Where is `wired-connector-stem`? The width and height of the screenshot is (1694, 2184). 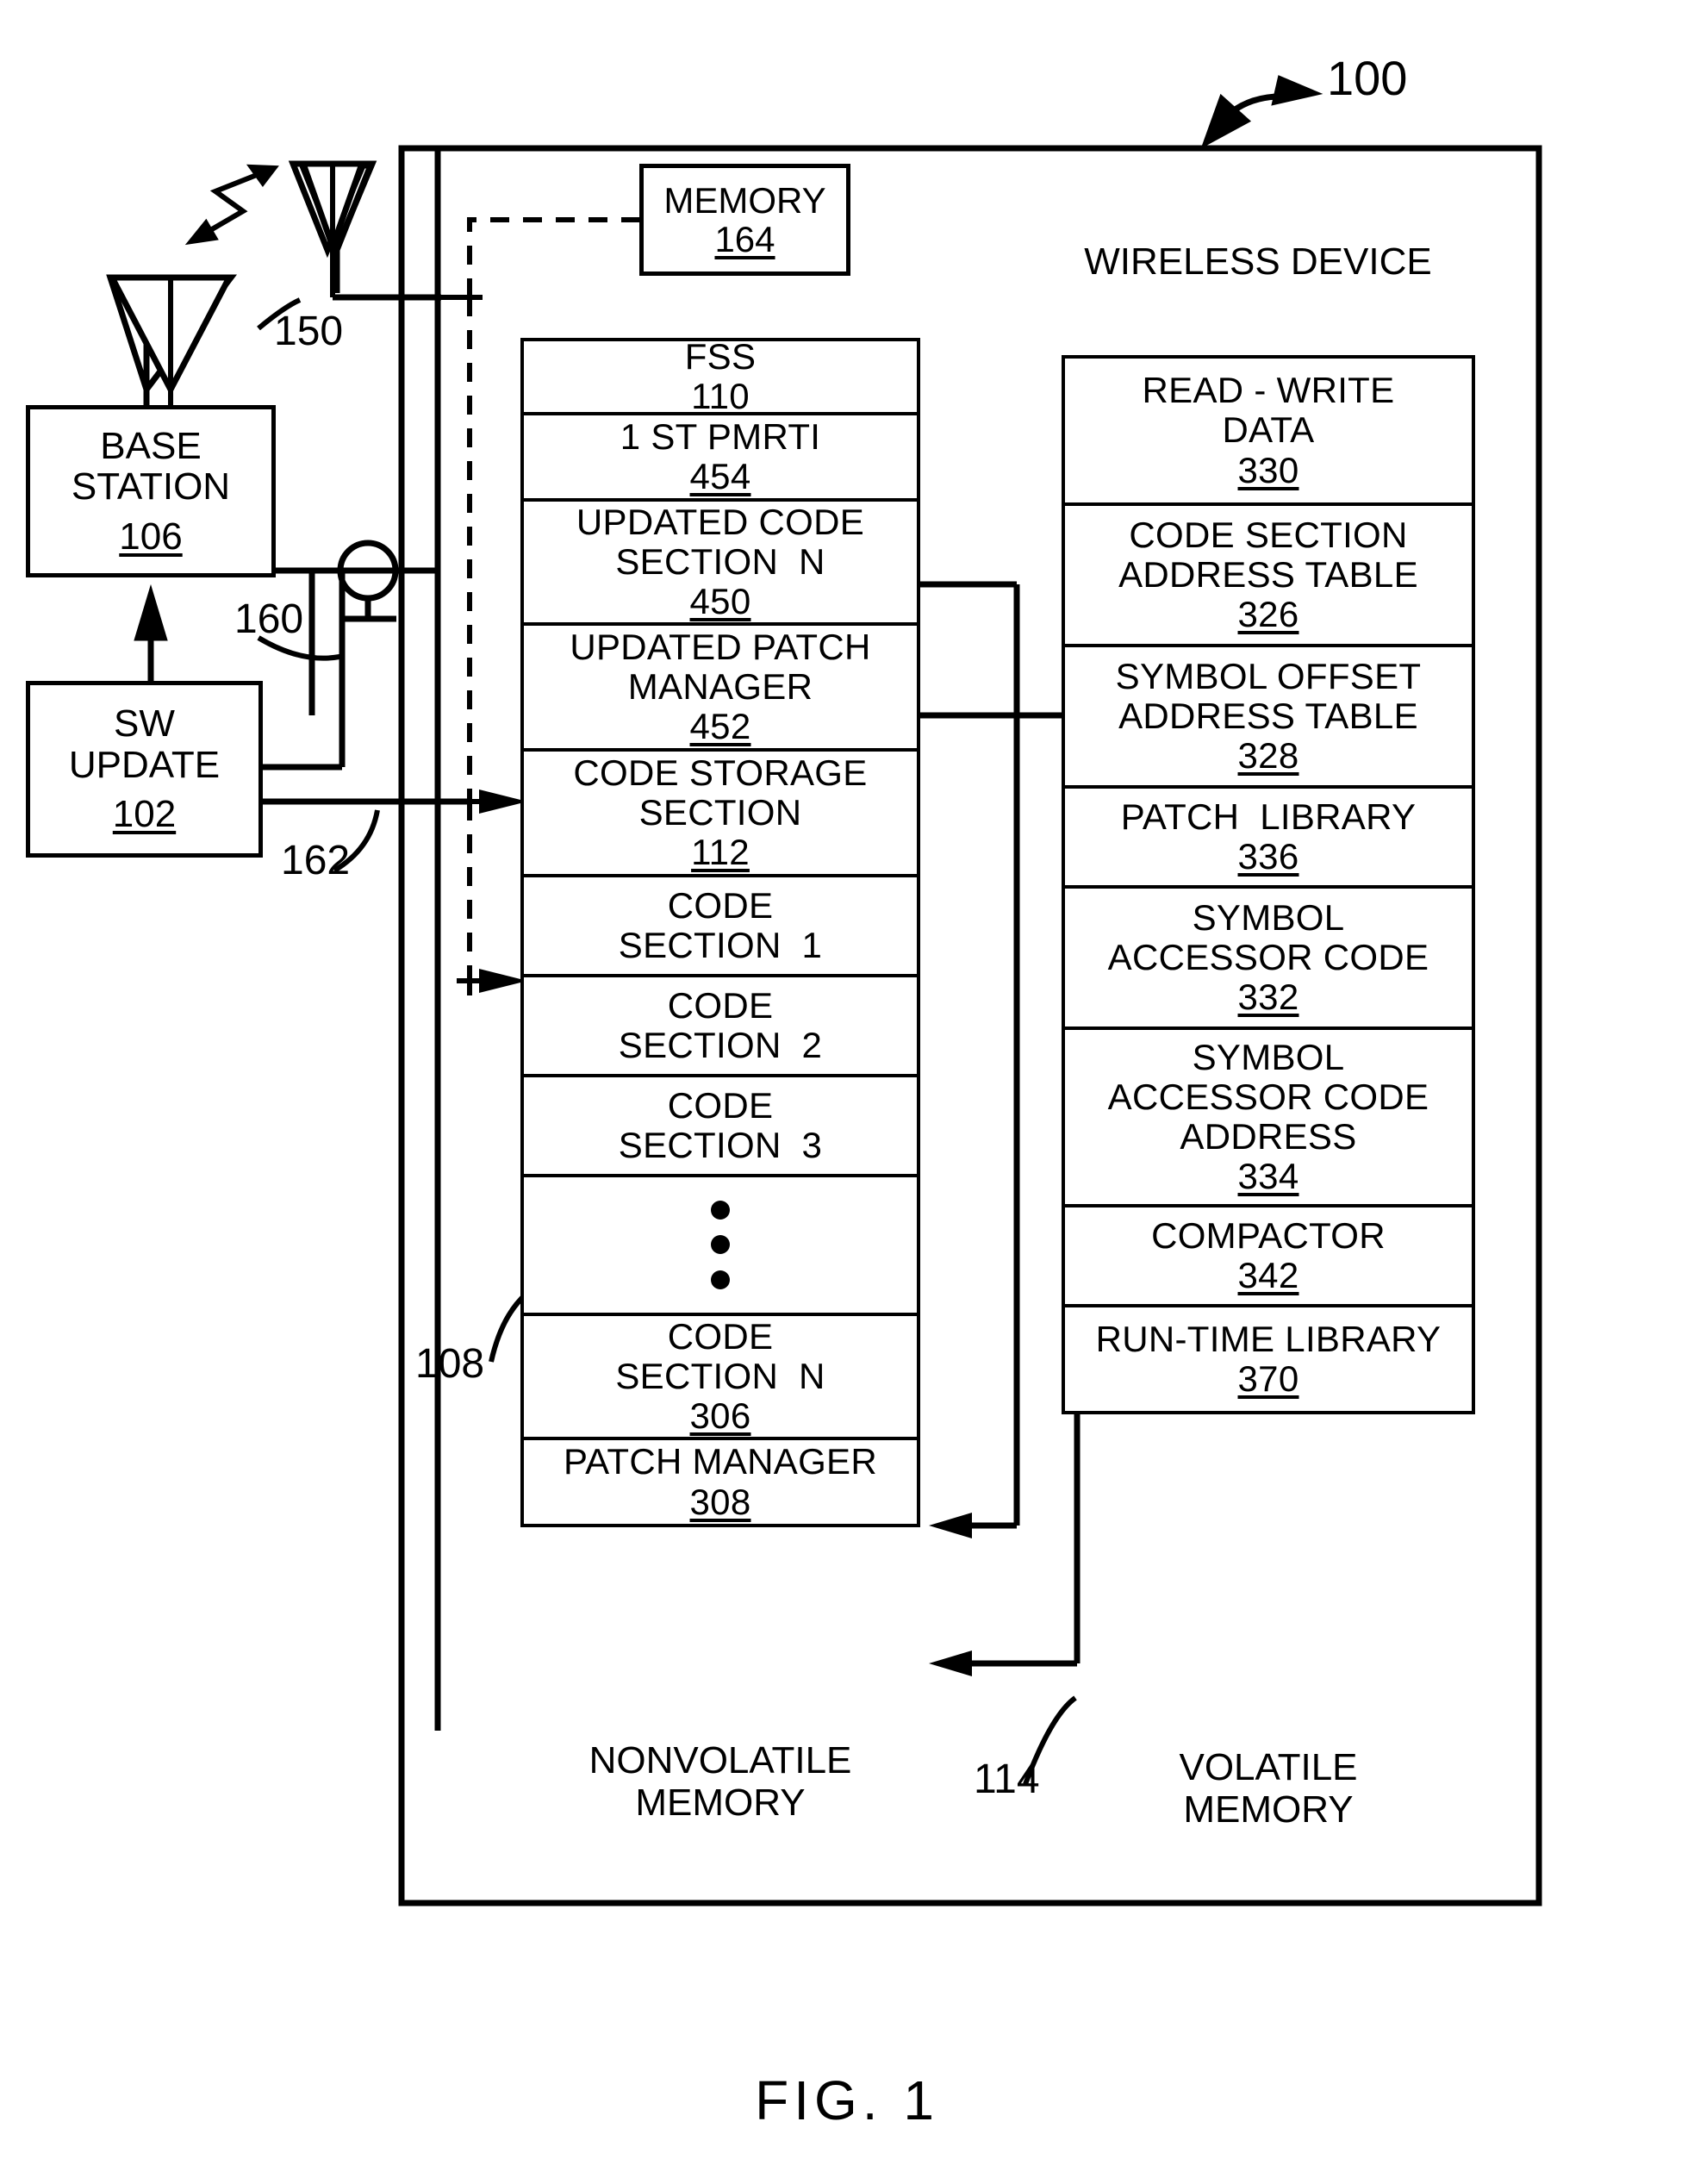
wired-connector-stem is located at coordinates (348, 641).